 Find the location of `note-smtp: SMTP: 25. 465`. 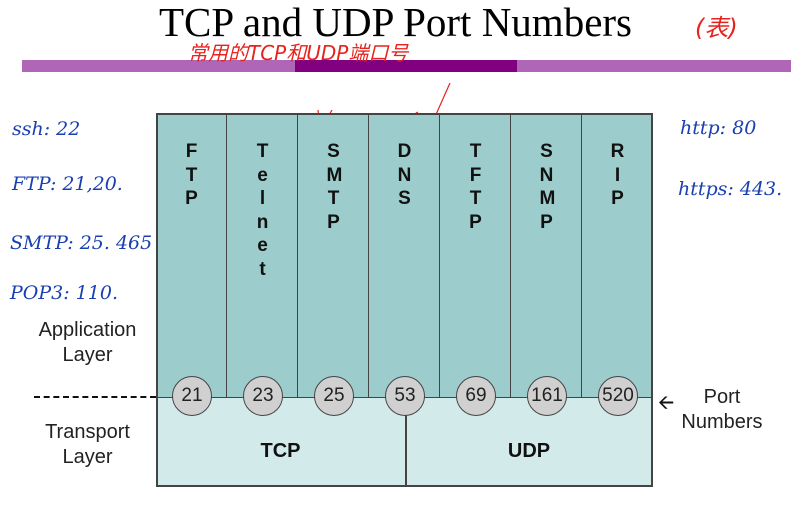

note-smtp: SMTP: 25. 465 is located at coordinates (81, 243).